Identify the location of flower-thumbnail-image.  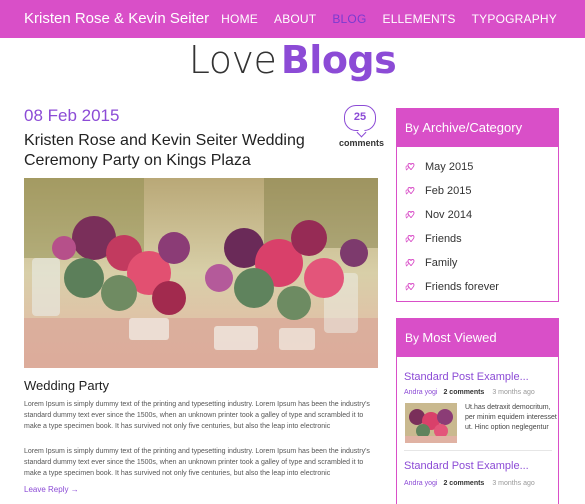
(431, 423).